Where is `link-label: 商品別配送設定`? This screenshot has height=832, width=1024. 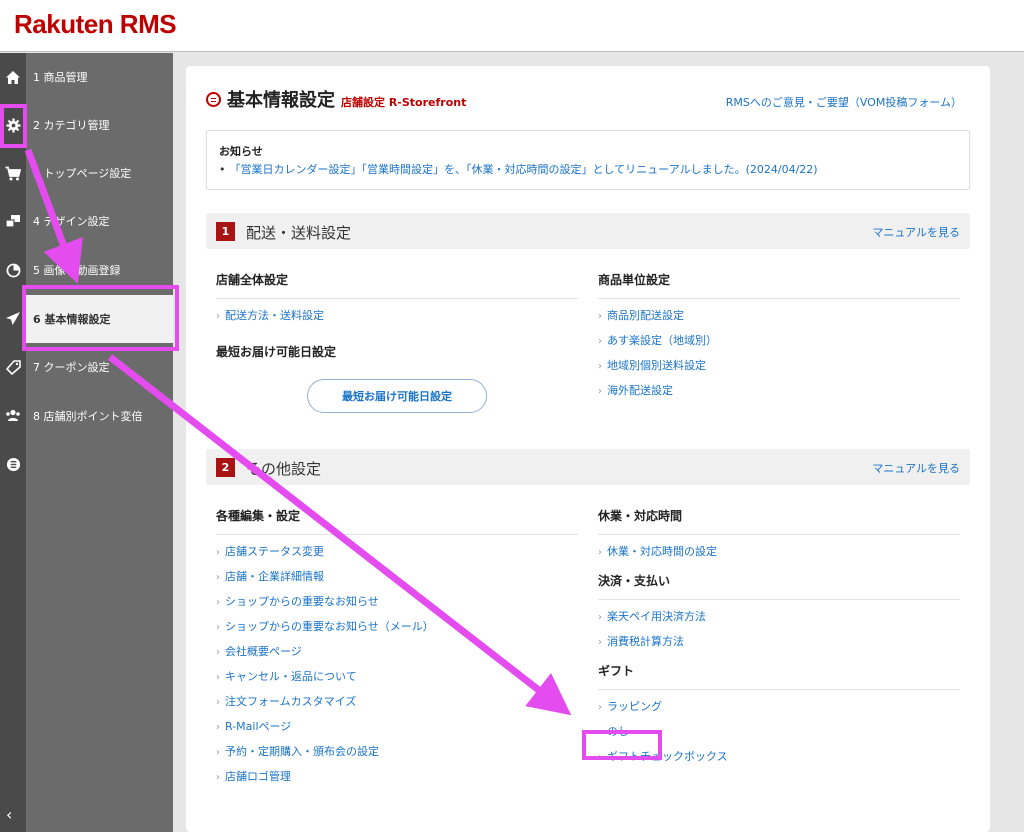 link-label: 商品別配送設定 is located at coordinates (645, 315).